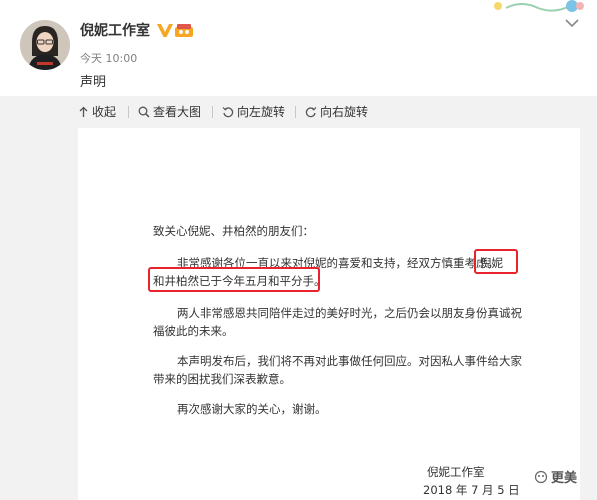 The image size is (597, 500). I want to click on rotate-right-button: 向右旋转, so click(336, 112).